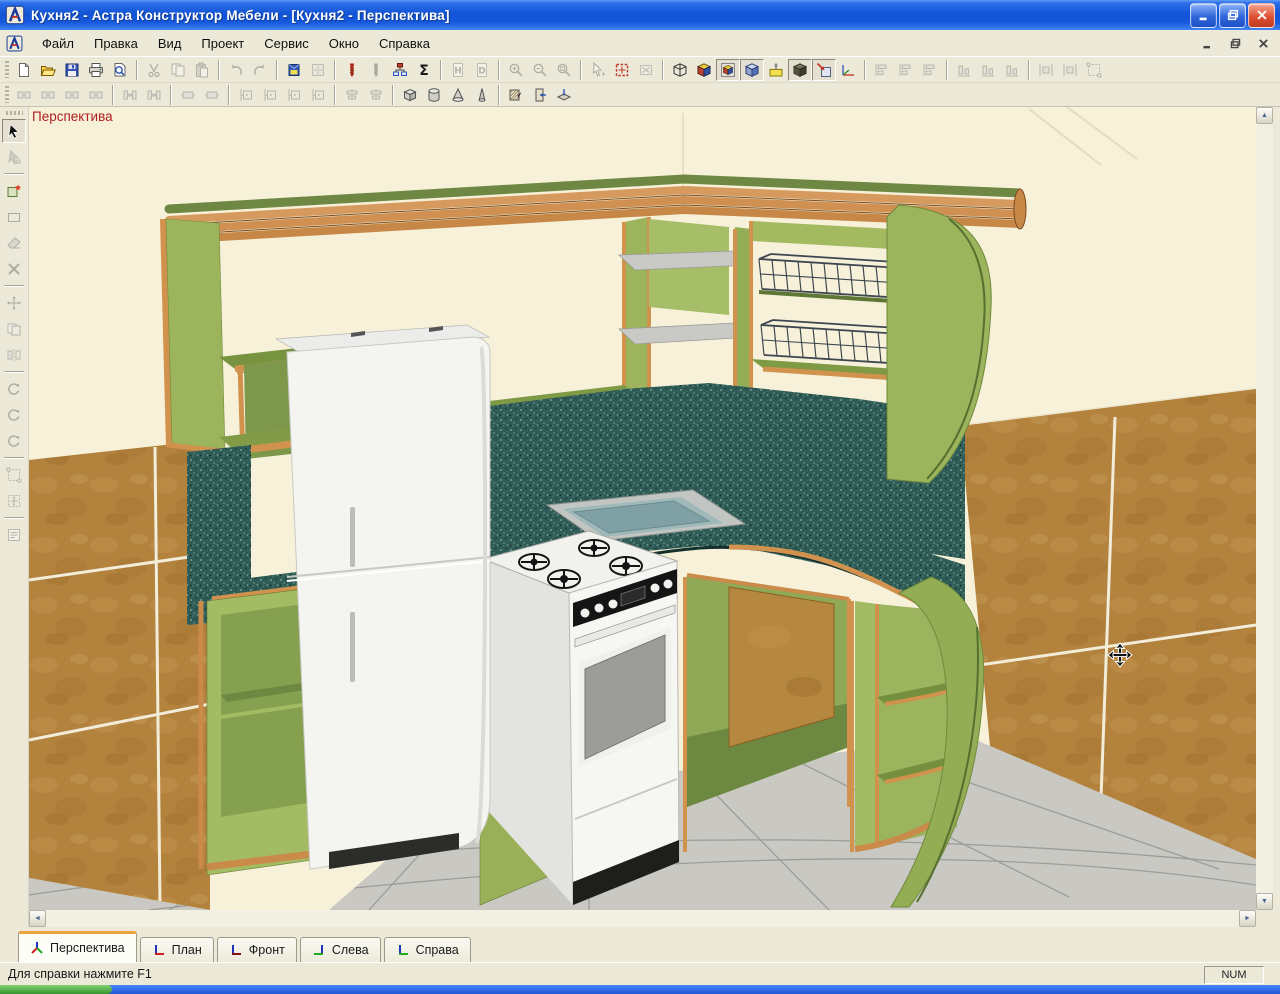 Image resolution: width=1280 pixels, height=994 pixels. I want to click on tab-right: Справа, so click(427, 949).